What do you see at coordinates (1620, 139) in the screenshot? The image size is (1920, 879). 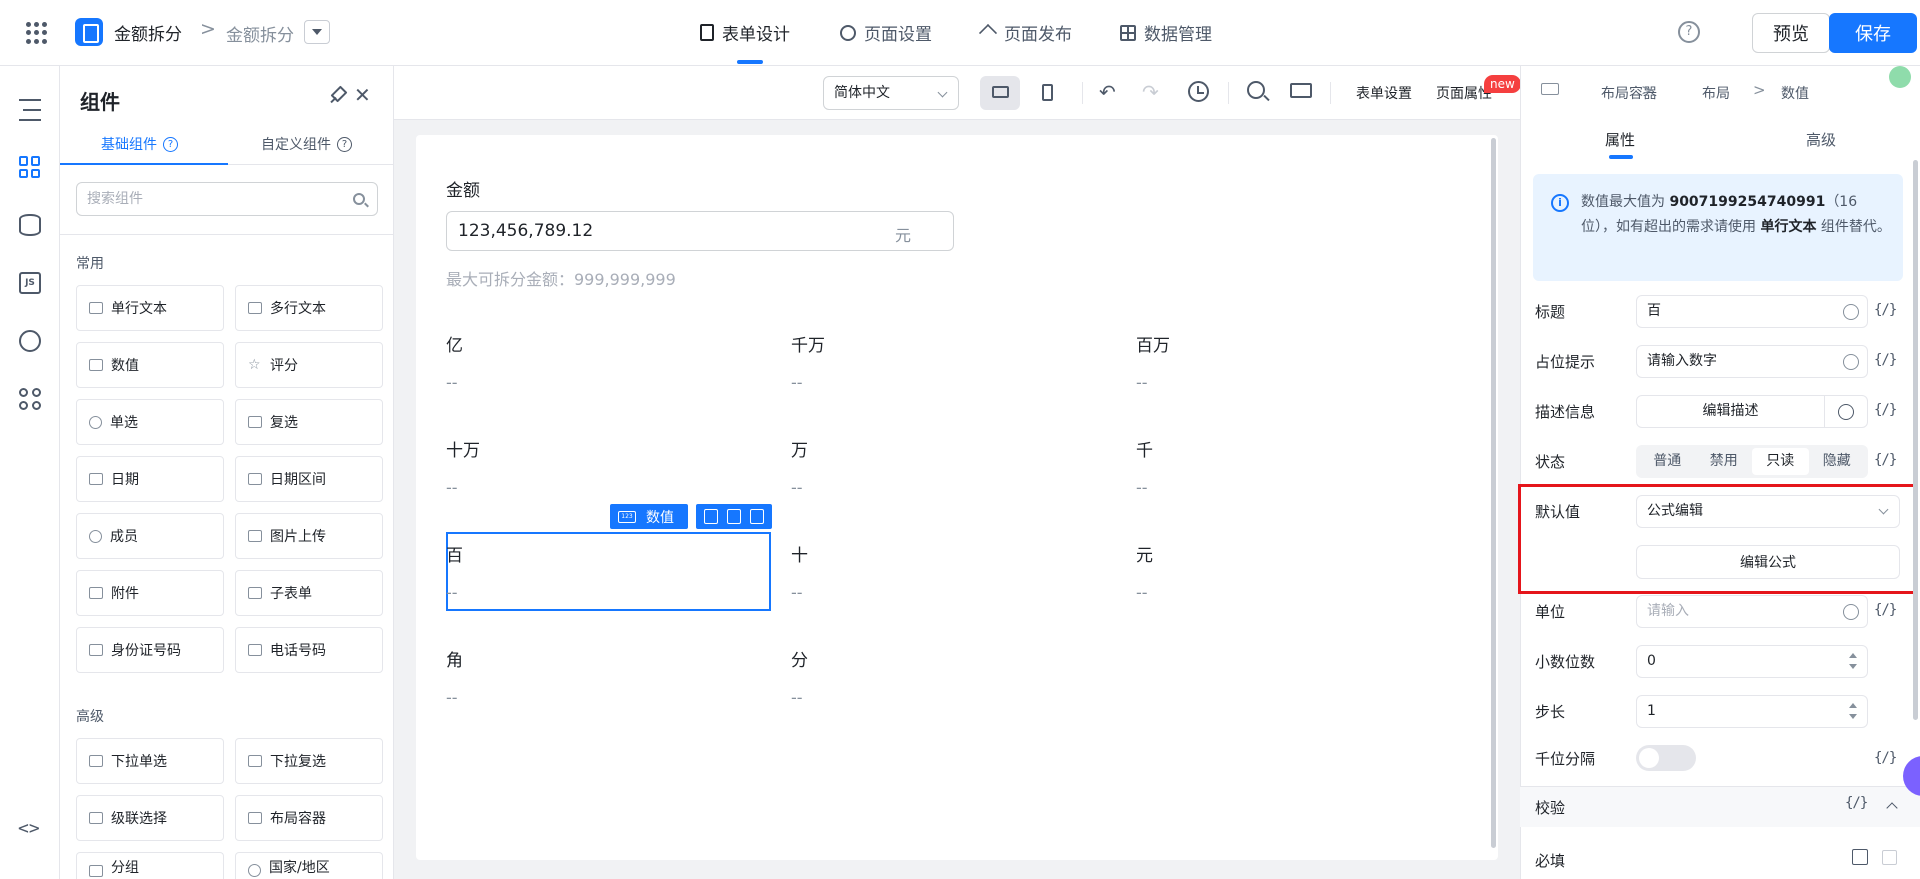 I see `tab-properties: 属性` at bounding box center [1620, 139].